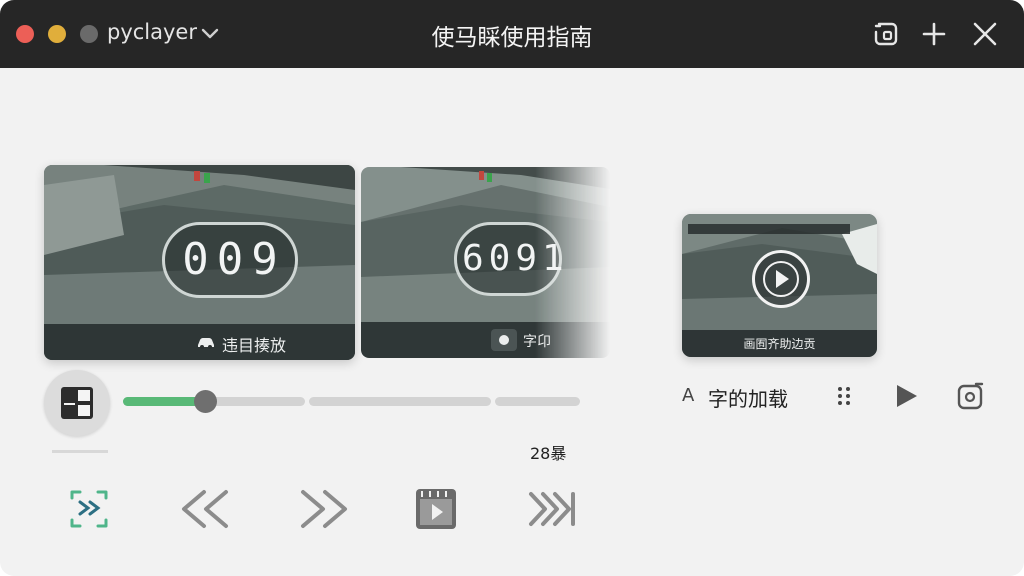  I want to click on counter-display: 009, so click(230, 260).